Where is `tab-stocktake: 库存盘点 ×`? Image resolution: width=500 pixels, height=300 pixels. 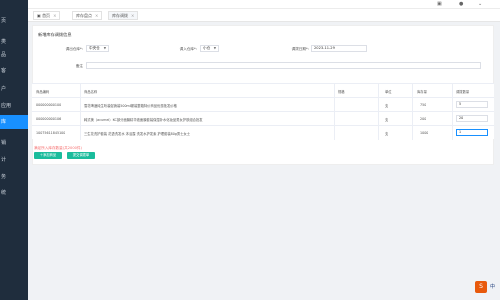 tab-stocktake: 库存盘点 × is located at coordinates (87, 15).